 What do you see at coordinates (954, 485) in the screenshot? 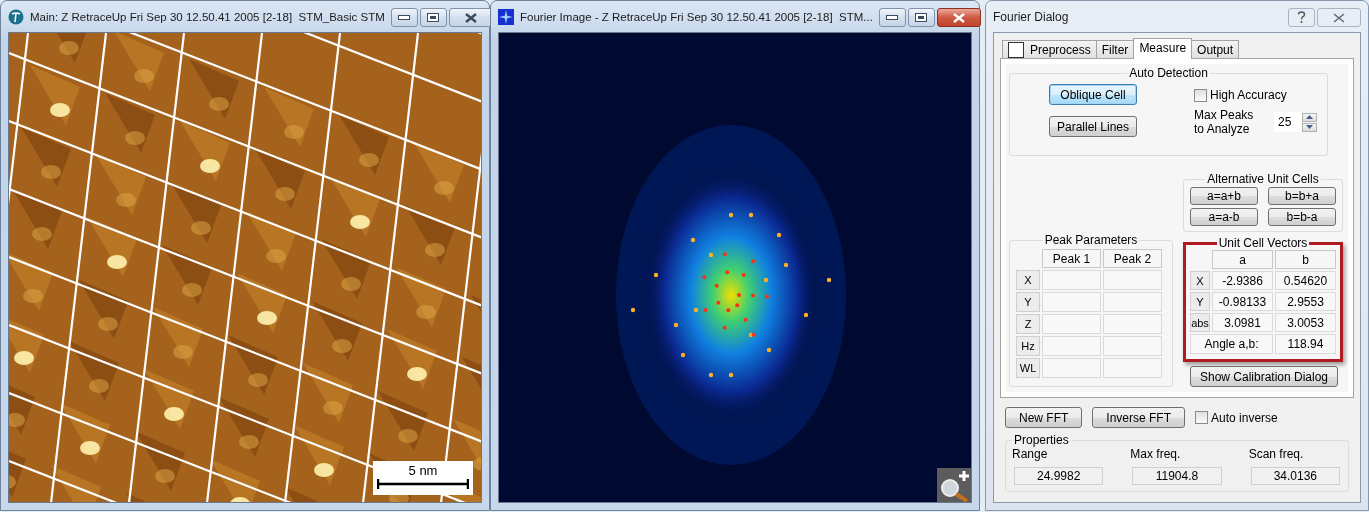
I see `zoom-in-icon` at bounding box center [954, 485].